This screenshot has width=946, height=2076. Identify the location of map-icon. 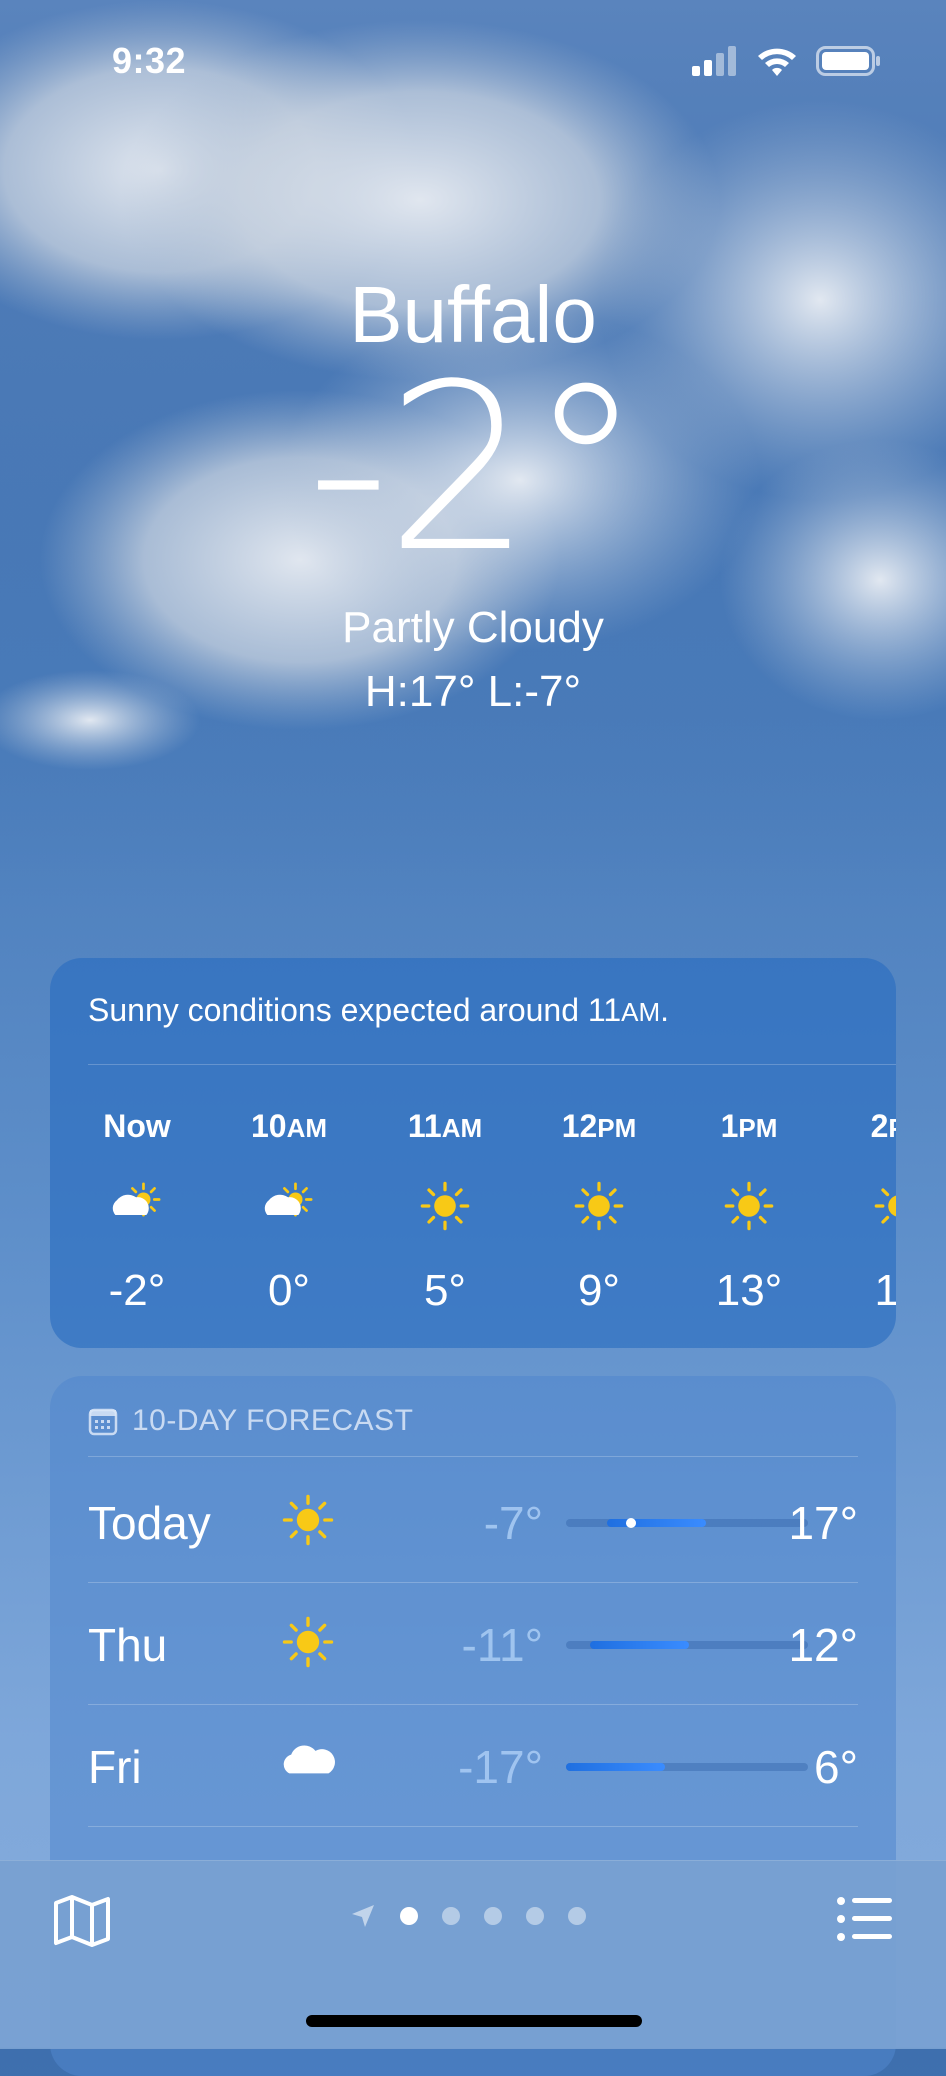
(82, 1921).